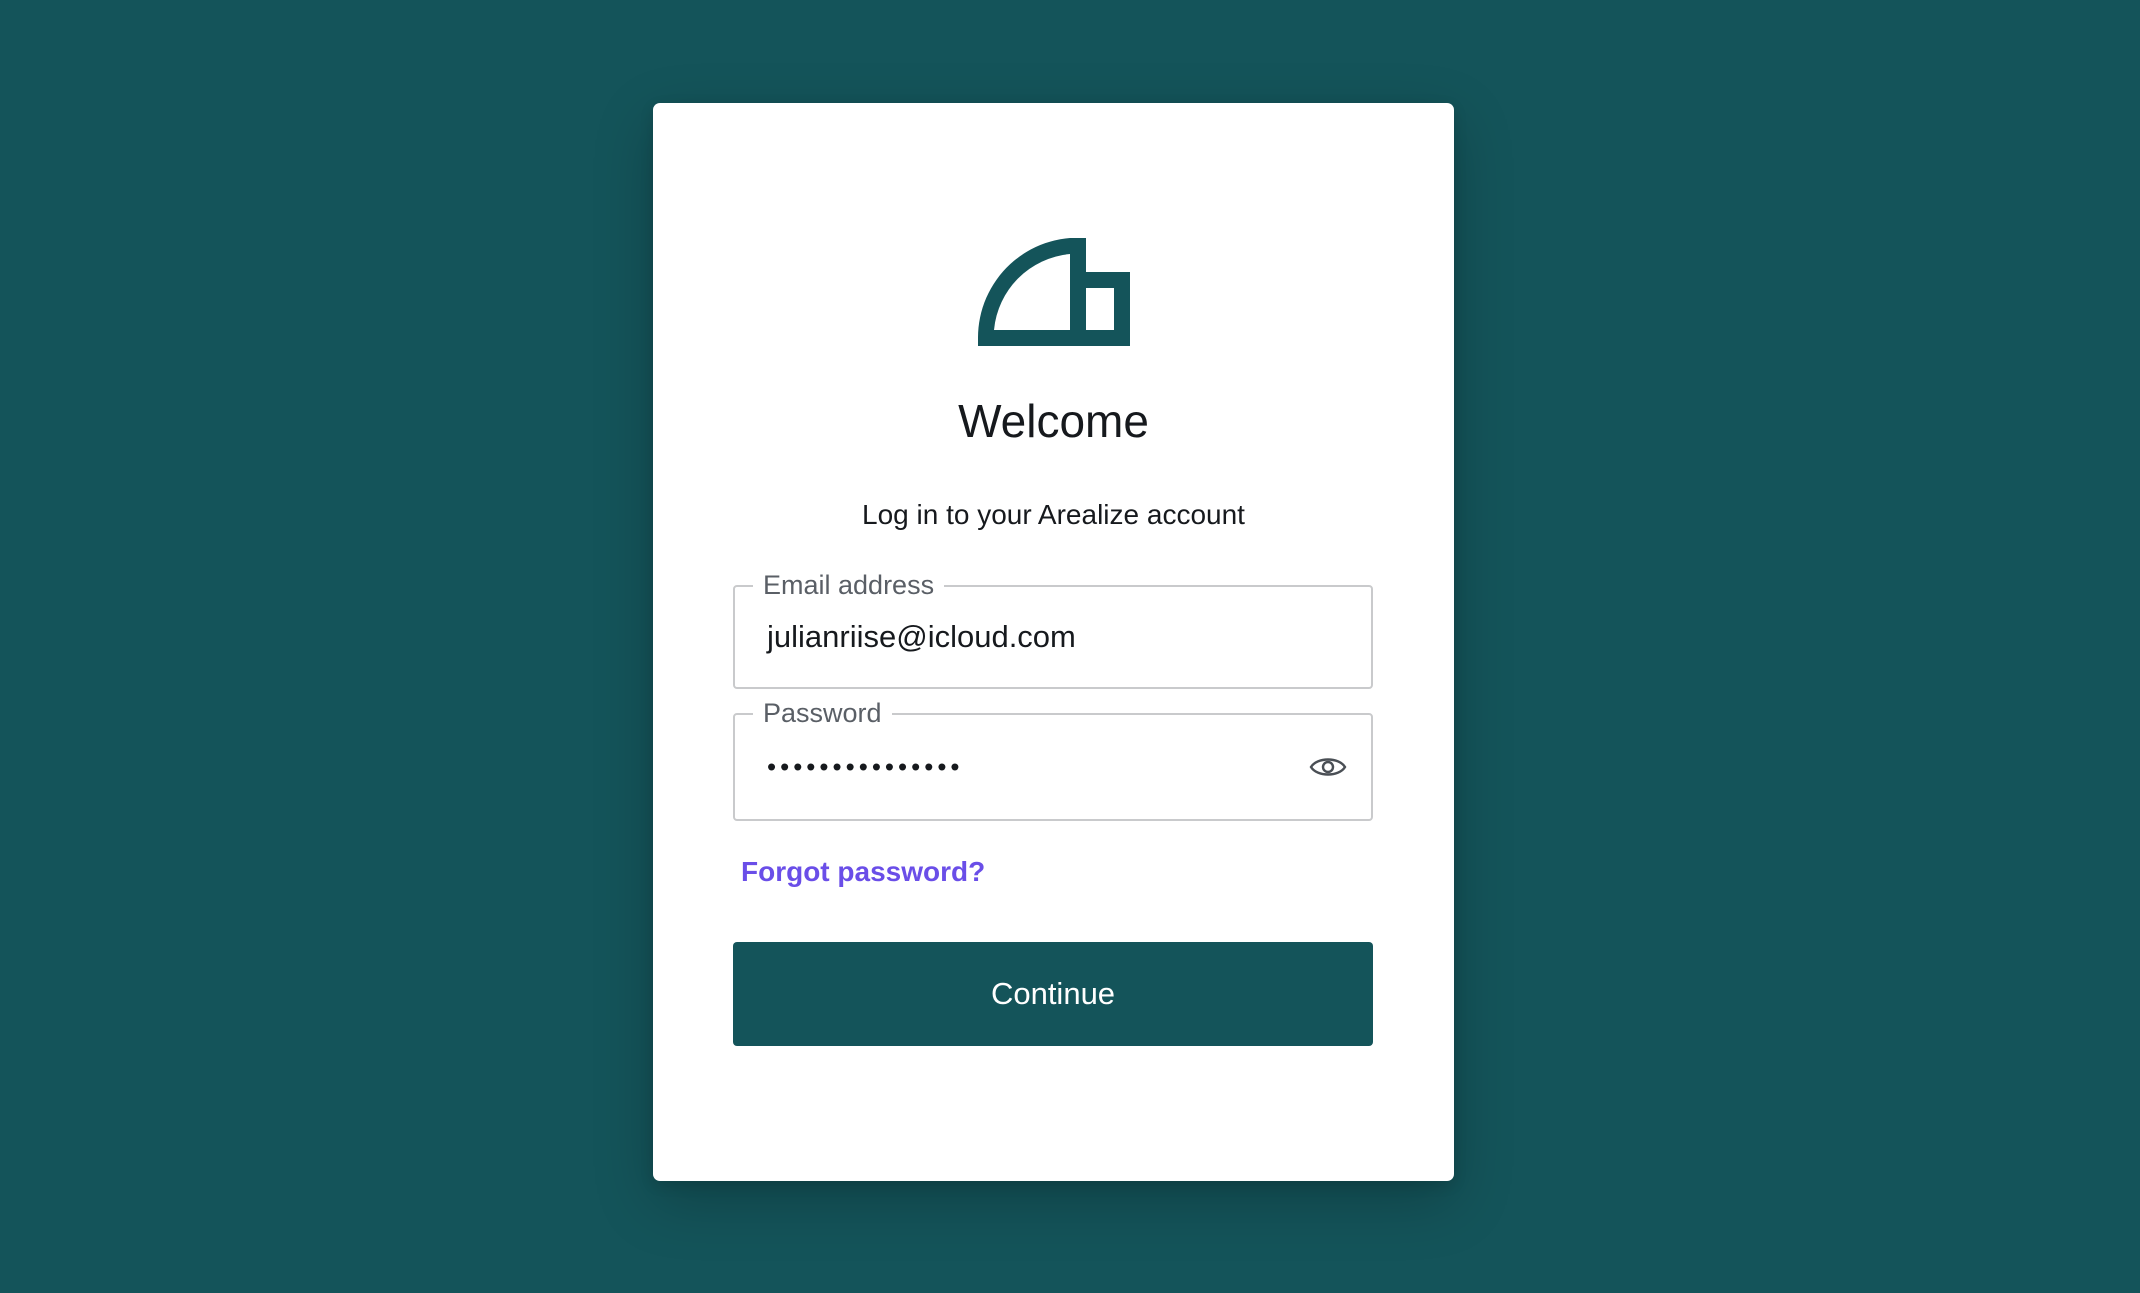  I want to click on password-field: Password •••••••••••••••, so click(1053, 759).